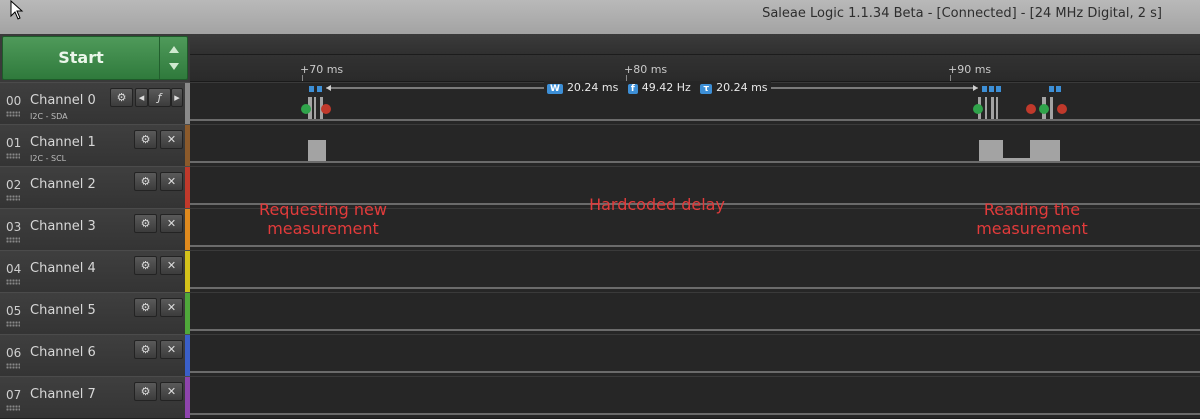 The height and width of the screenshot is (419, 1200). What do you see at coordinates (695, 68) in the screenshot?
I see `time-ruler: +70 ms +80 ms +90 ms` at bounding box center [695, 68].